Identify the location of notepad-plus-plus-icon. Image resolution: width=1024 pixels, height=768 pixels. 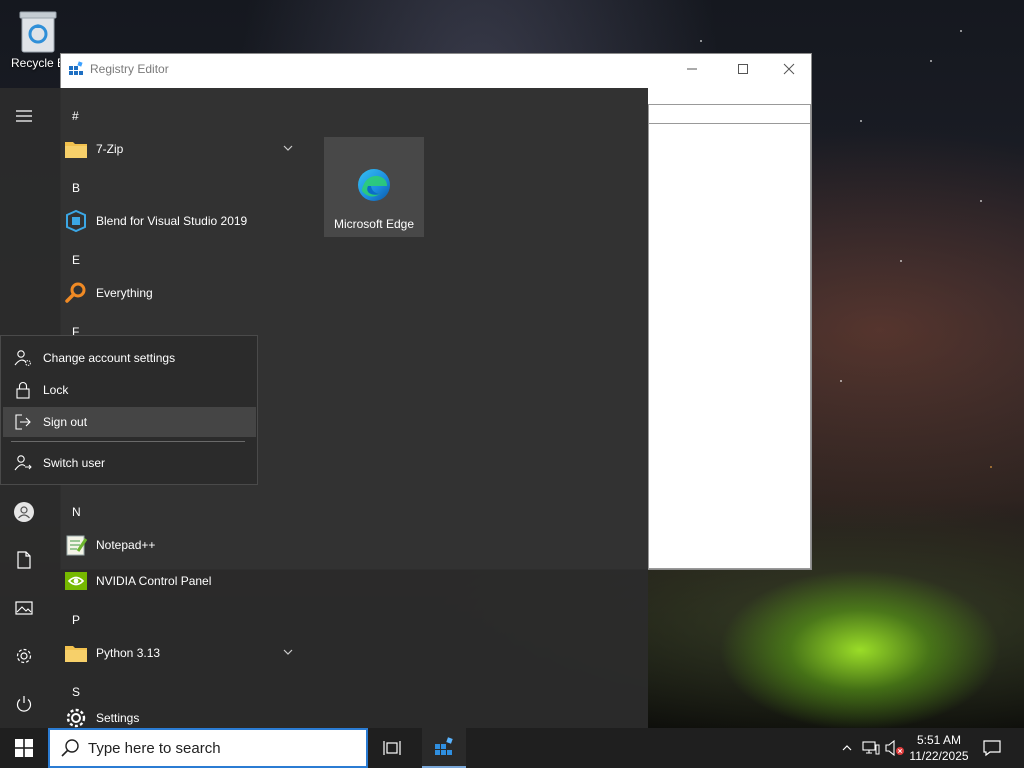
(76, 545).